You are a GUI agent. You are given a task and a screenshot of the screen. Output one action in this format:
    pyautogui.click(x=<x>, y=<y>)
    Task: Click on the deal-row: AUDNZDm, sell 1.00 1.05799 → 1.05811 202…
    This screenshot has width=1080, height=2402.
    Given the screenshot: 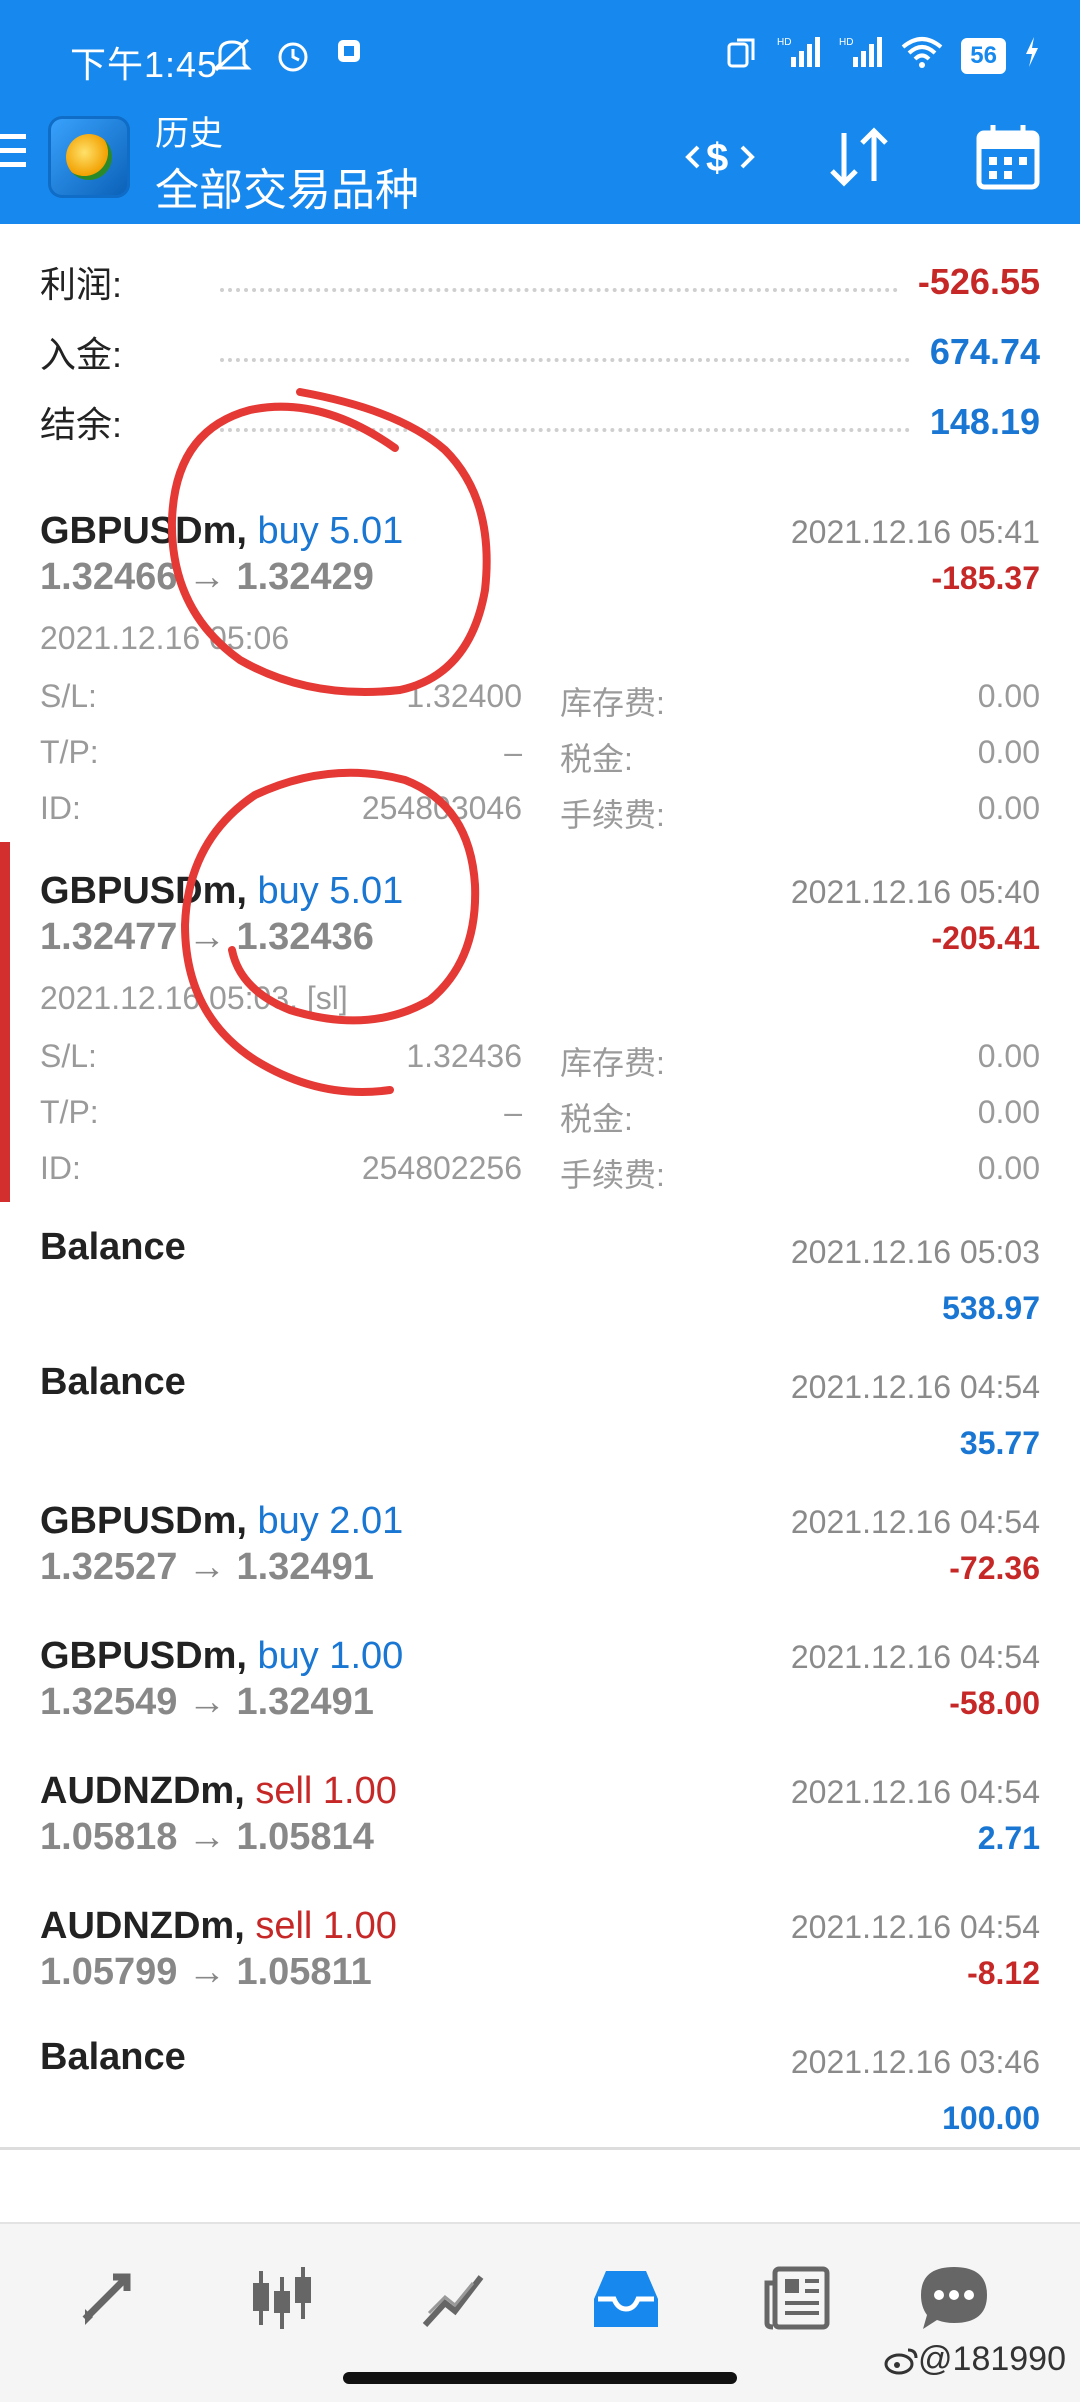 What is the action you would take?
    pyautogui.click(x=540, y=1946)
    